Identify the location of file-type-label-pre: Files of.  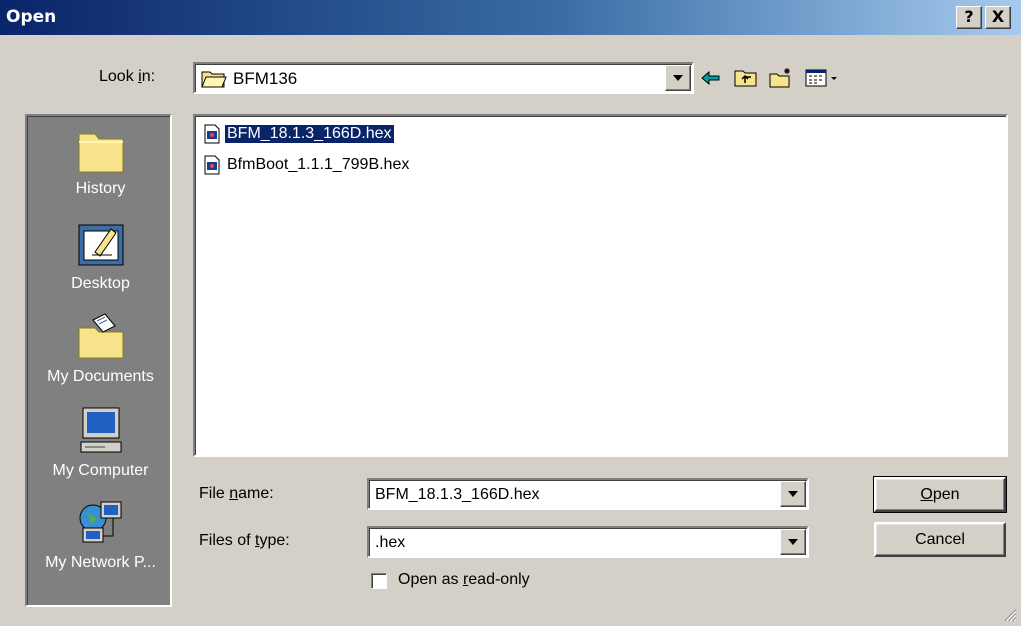
(227, 540).